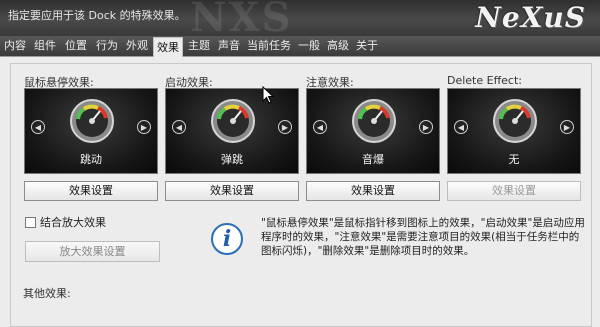 The image size is (600, 327). Describe the element at coordinates (199, 46) in the screenshot. I see `tab-themes: 主题` at that location.